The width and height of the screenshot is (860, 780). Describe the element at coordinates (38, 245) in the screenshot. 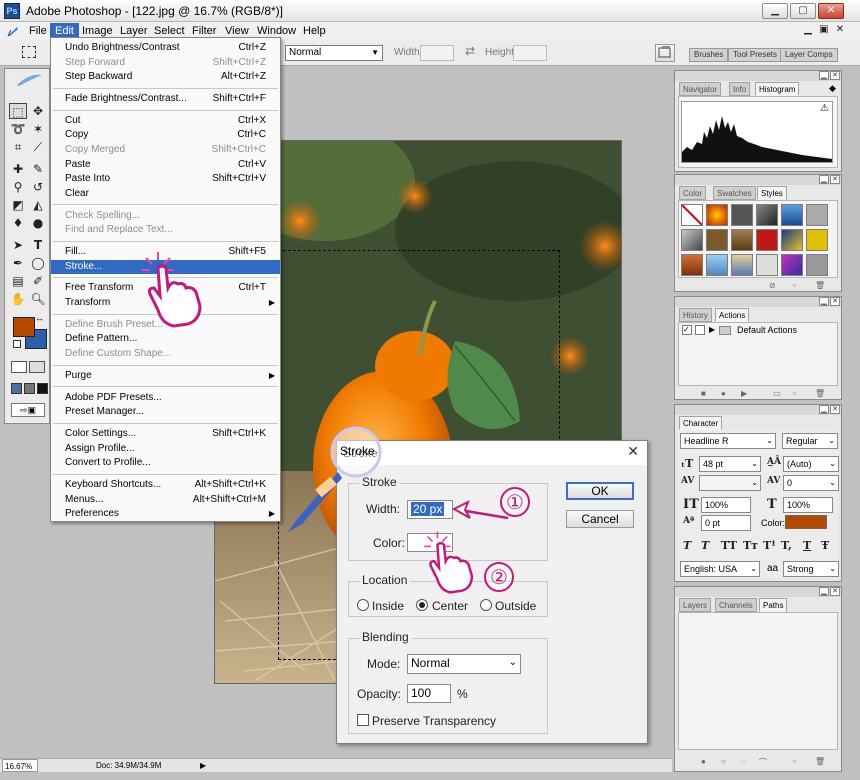

I see `type-tool: T` at that location.